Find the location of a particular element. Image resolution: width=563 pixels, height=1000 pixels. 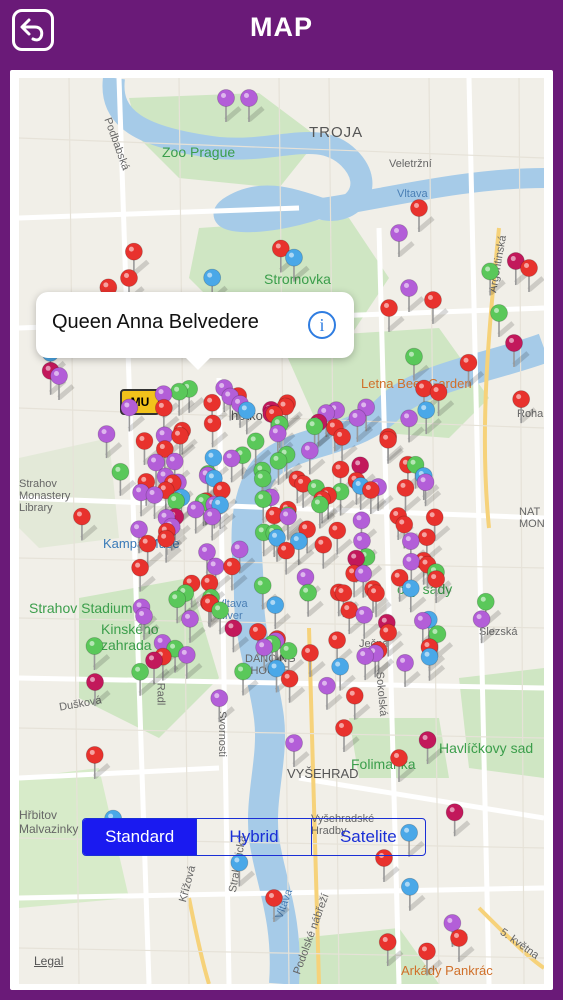

page-title: MAP is located at coordinates (281, 27).